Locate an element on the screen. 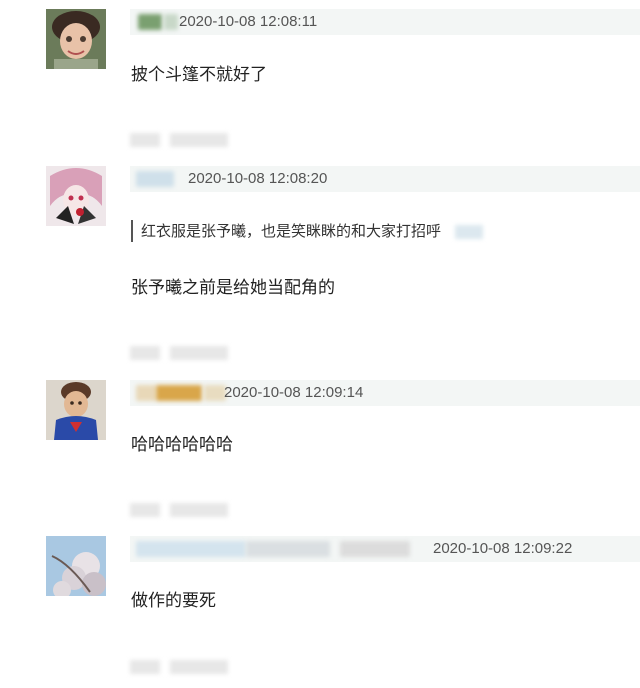 The height and width of the screenshot is (688, 640). quoted-username-blurred is located at coordinates (469, 231).